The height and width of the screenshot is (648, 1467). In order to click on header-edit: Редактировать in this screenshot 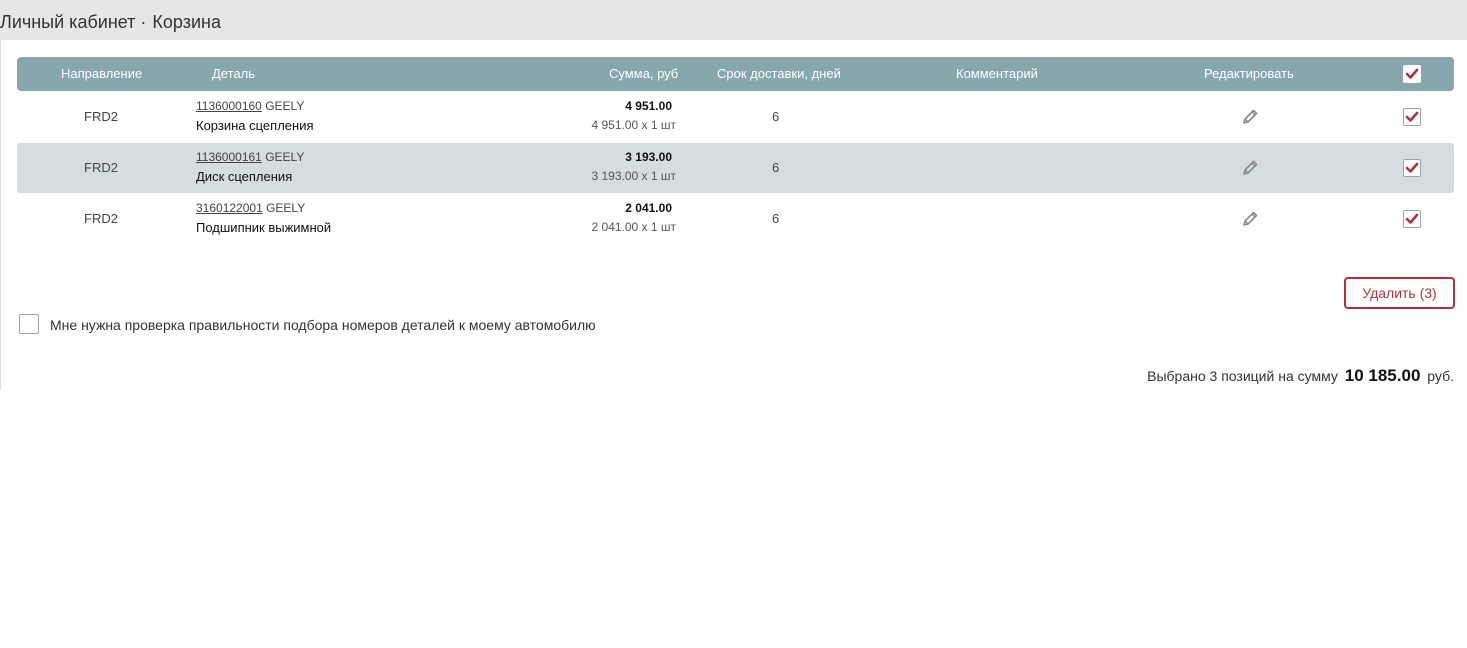, I will do `click(1249, 73)`.